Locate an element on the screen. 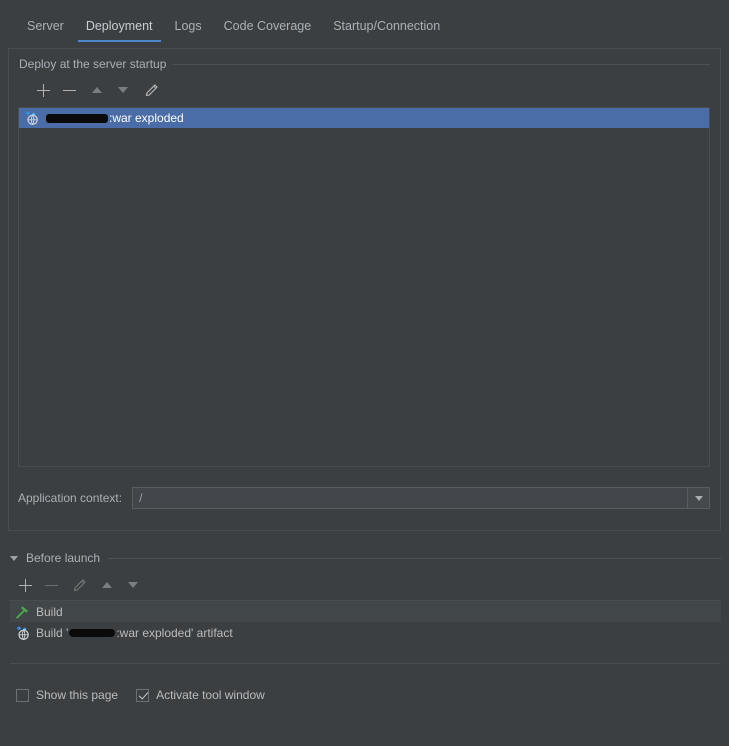  remove-task-button is located at coordinates (51, 585).